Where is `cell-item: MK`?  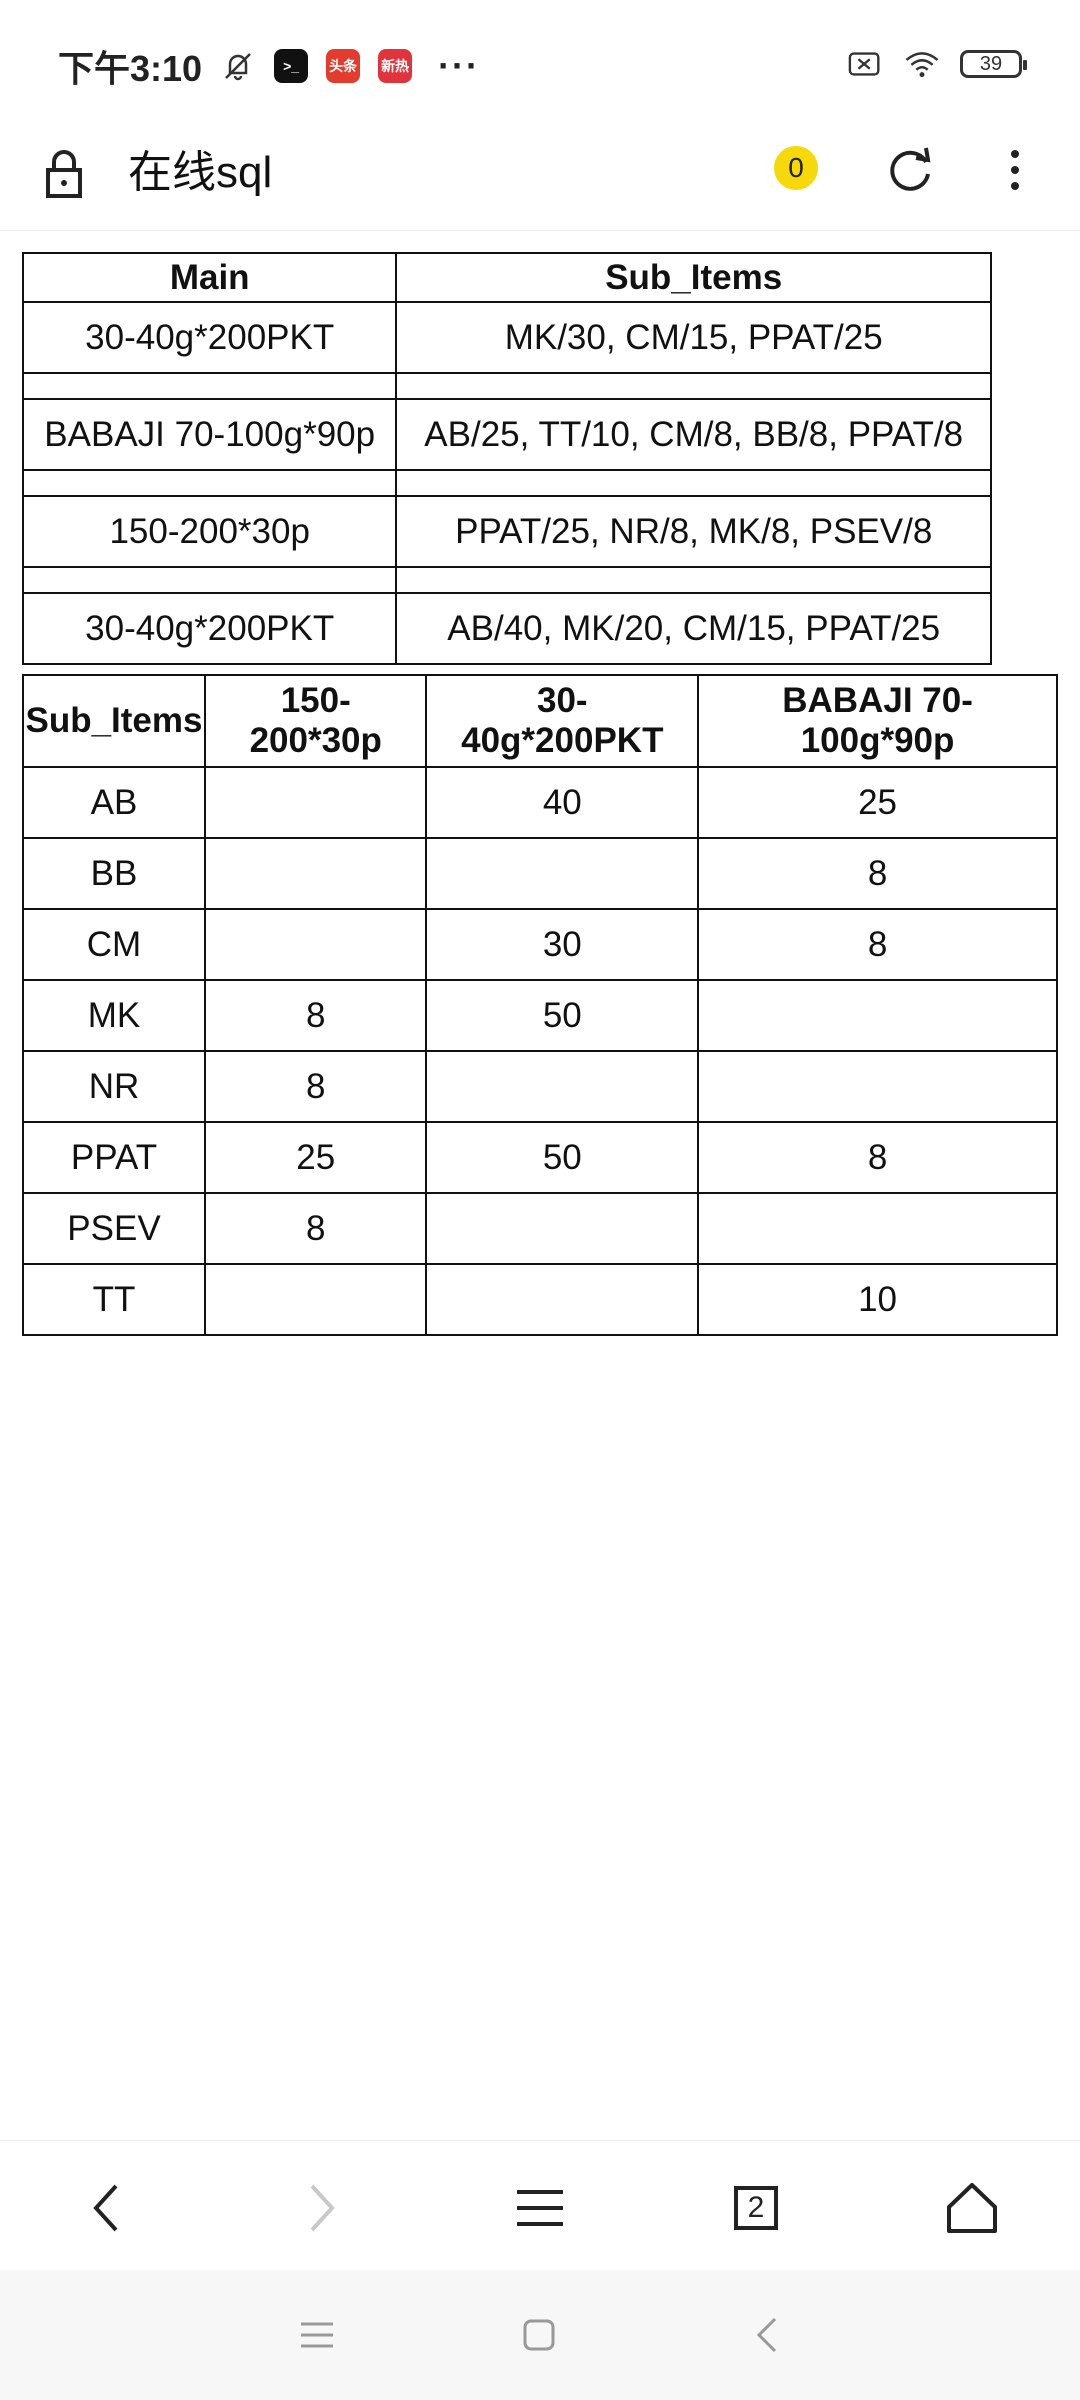 cell-item: MK is located at coordinates (114, 1015).